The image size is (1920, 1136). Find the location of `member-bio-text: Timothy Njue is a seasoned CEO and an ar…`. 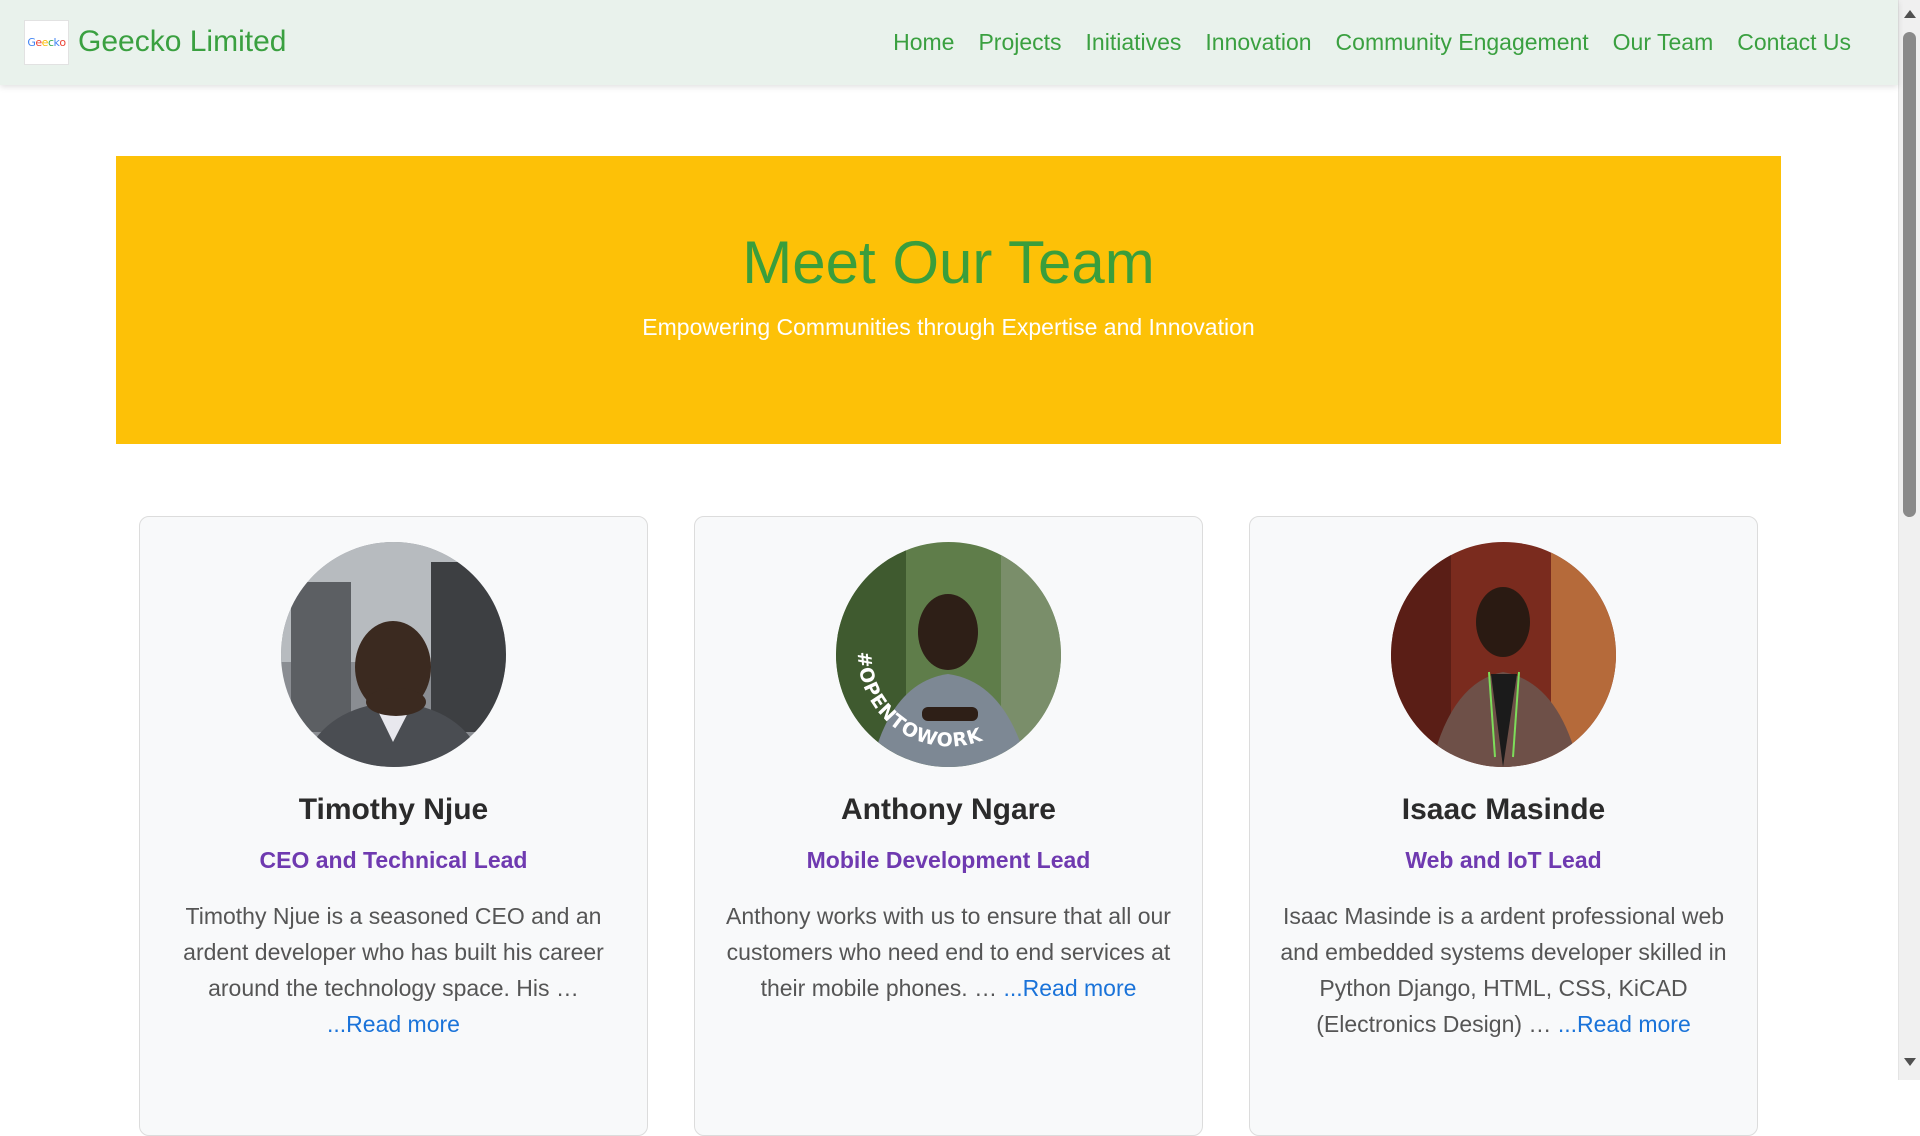

member-bio-text: Timothy Njue is a seasoned CEO and an ar… is located at coordinates (393, 952).